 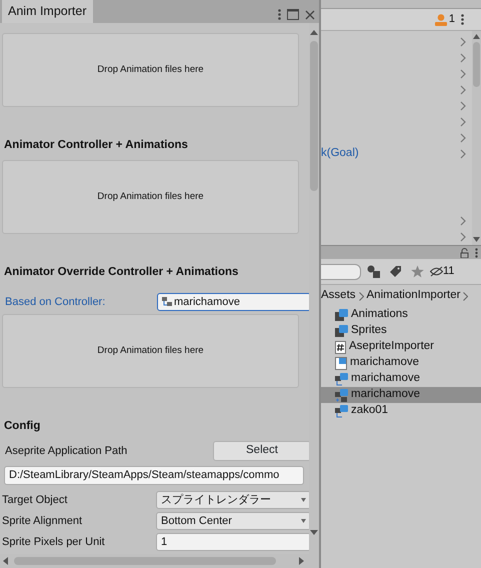 I want to click on asset-item: Sprites, so click(x=401, y=331).